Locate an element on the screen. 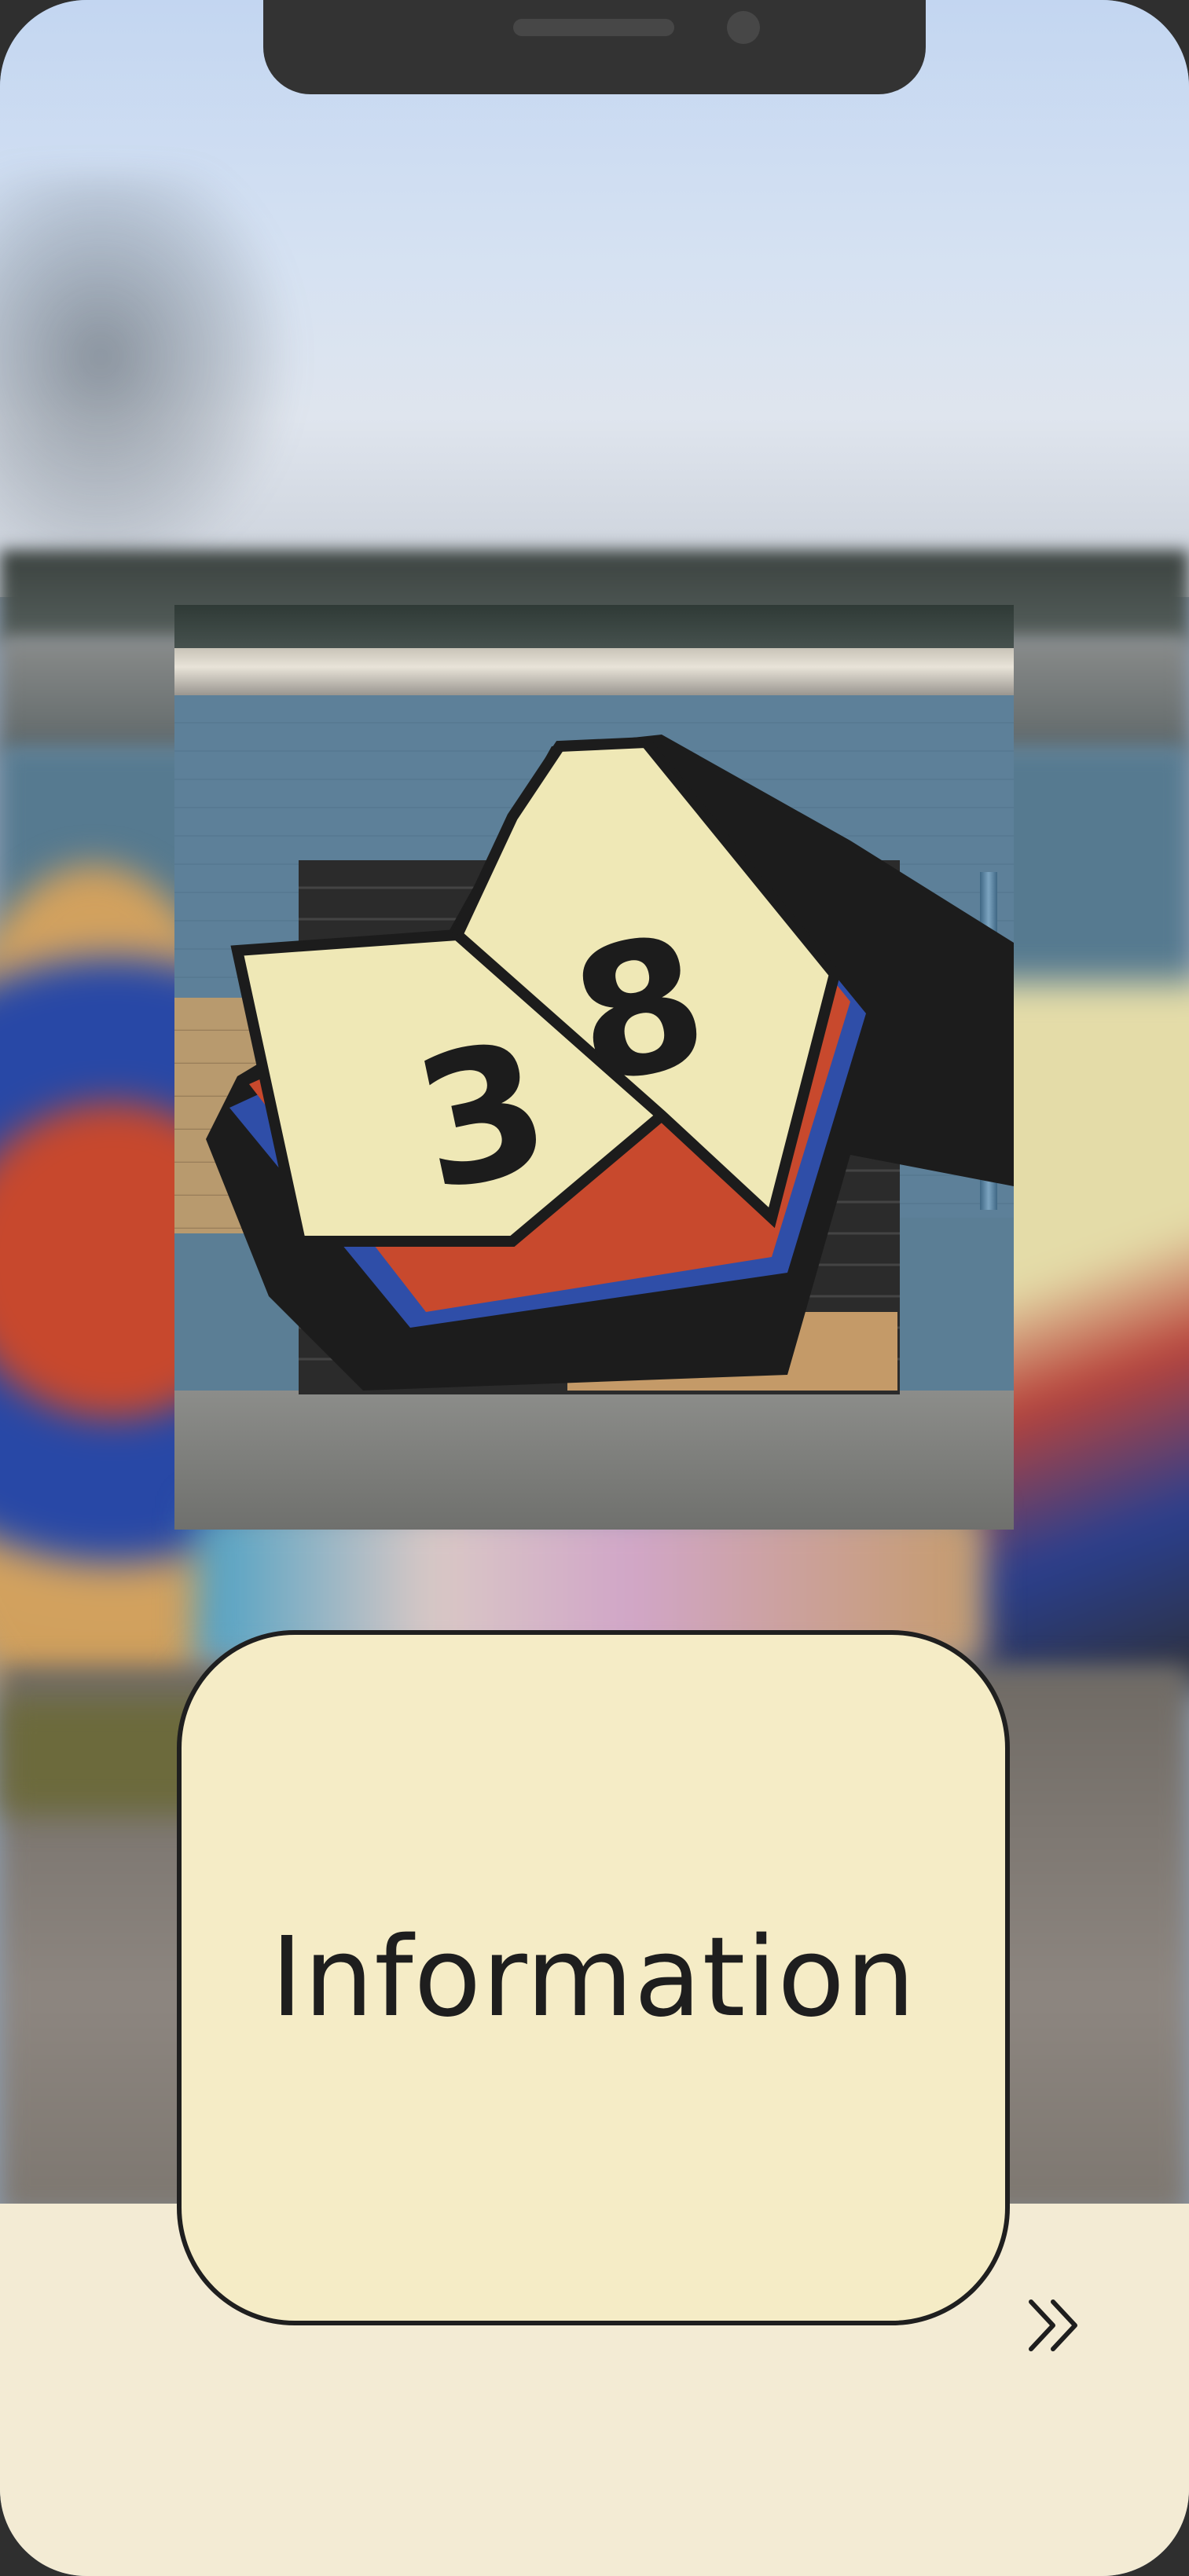  information-label: Information is located at coordinates (593, 1978).